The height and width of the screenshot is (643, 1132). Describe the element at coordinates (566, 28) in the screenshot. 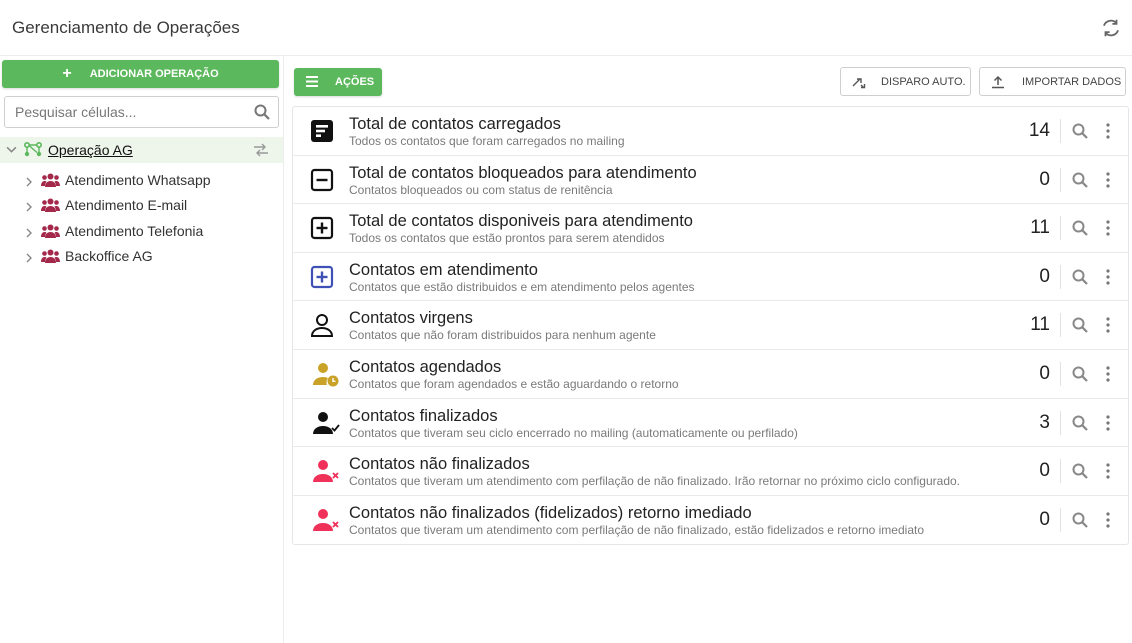

I see `top-bar: Gerenciamento de Operações` at that location.